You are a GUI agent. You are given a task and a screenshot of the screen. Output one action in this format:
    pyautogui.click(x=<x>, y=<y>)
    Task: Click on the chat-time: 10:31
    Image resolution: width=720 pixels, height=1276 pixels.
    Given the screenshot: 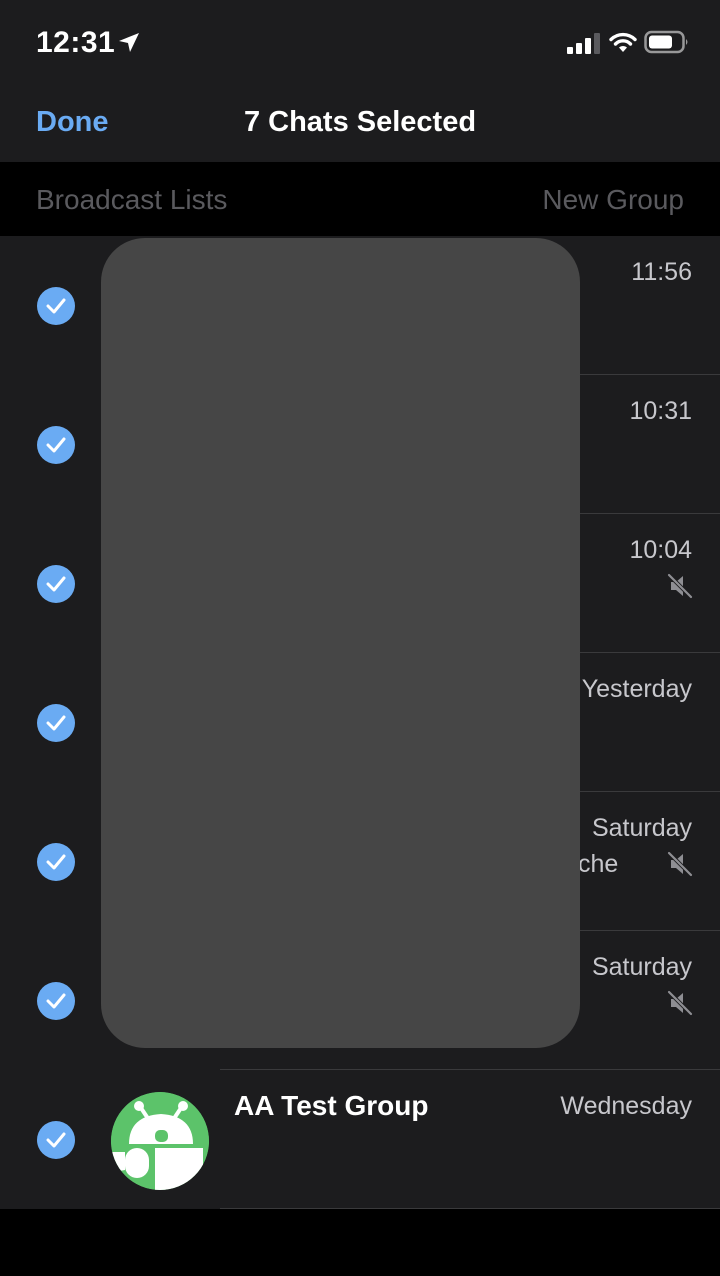 What is the action you would take?
    pyautogui.click(x=660, y=411)
    